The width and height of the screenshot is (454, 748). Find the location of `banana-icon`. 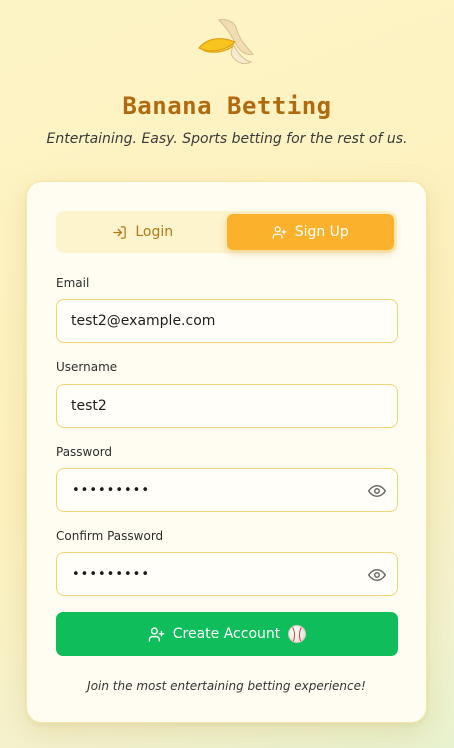

banana-icon is located at coordinates (227, 42).